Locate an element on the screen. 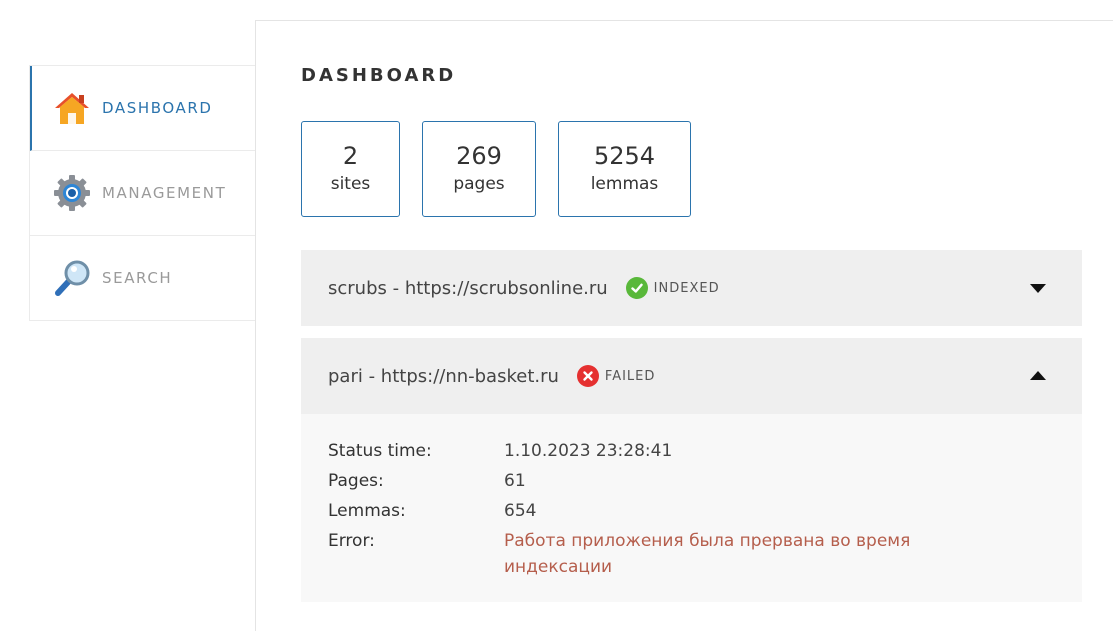  detail-label: Status time: is located at coordinates (380, 451).